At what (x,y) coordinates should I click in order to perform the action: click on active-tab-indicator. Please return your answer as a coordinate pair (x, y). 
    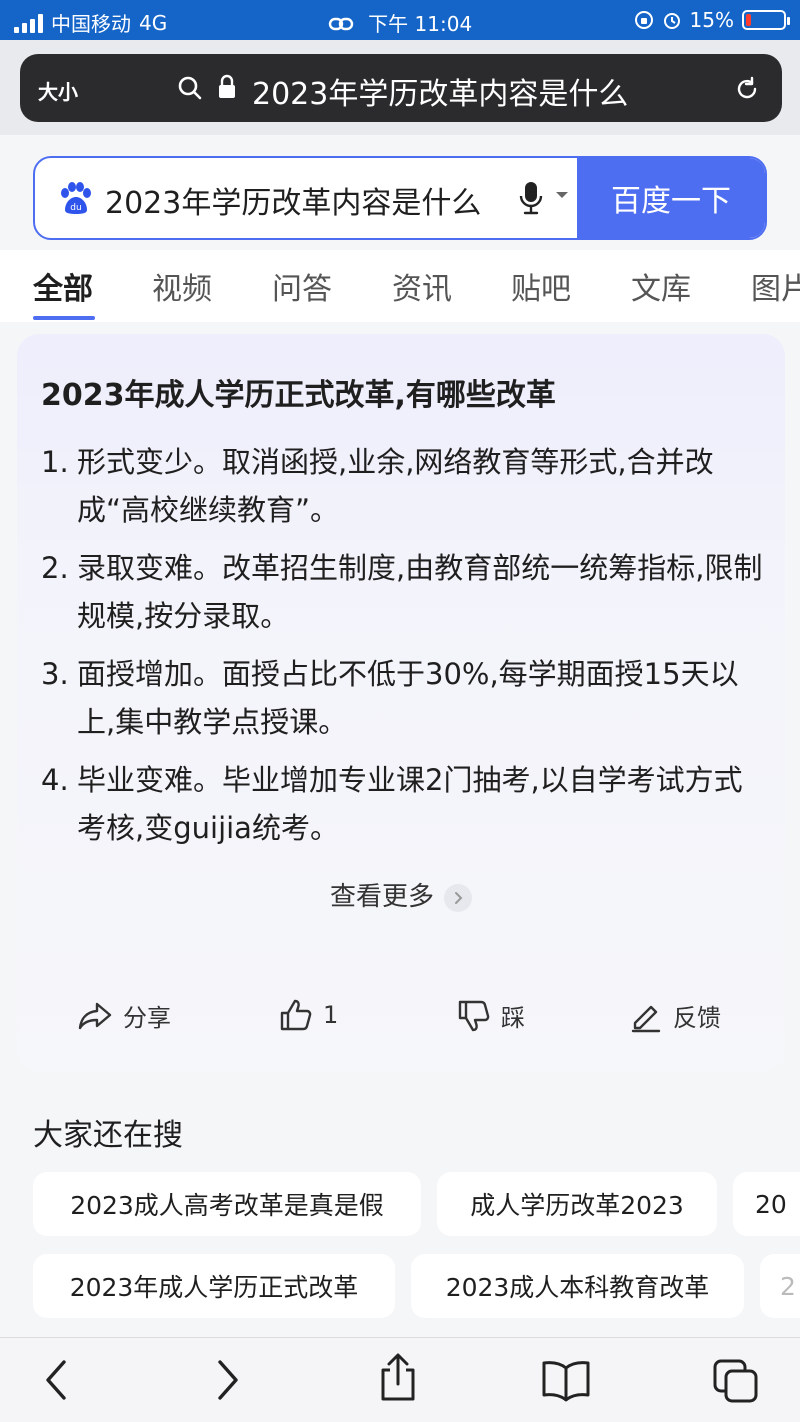
    Looking at the image, I should click on (64, 318).